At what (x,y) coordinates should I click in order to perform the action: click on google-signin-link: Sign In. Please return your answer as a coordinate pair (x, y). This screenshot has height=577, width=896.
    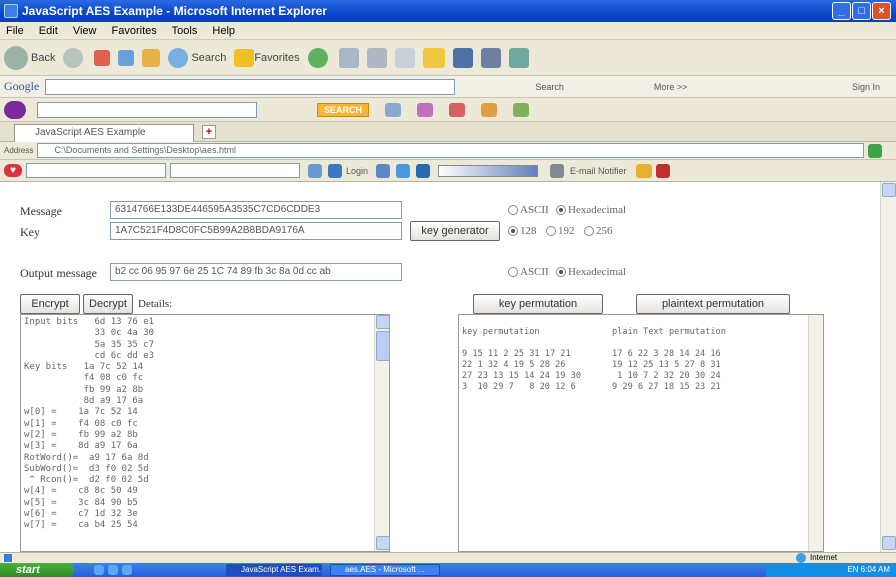
    Looking at the image, I should click on (866, 87).